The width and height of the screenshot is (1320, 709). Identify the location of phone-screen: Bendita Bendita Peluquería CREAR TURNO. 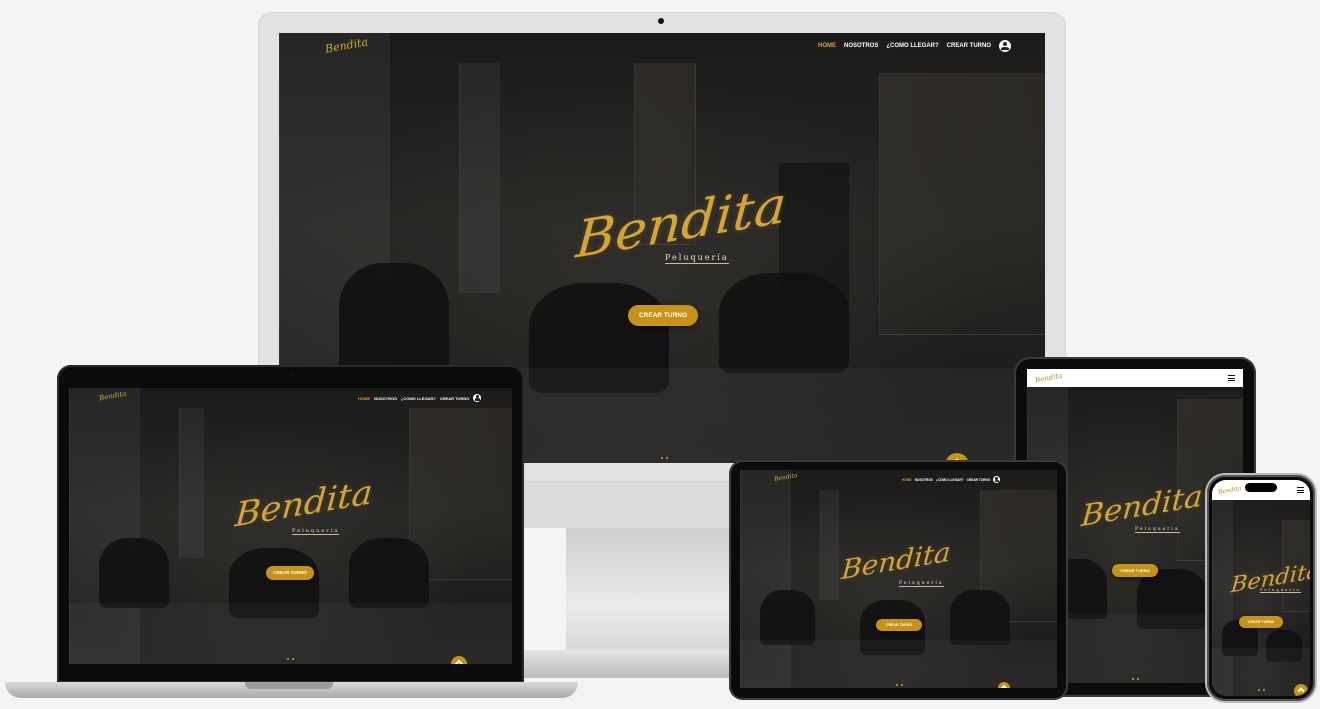
(1261, 588).